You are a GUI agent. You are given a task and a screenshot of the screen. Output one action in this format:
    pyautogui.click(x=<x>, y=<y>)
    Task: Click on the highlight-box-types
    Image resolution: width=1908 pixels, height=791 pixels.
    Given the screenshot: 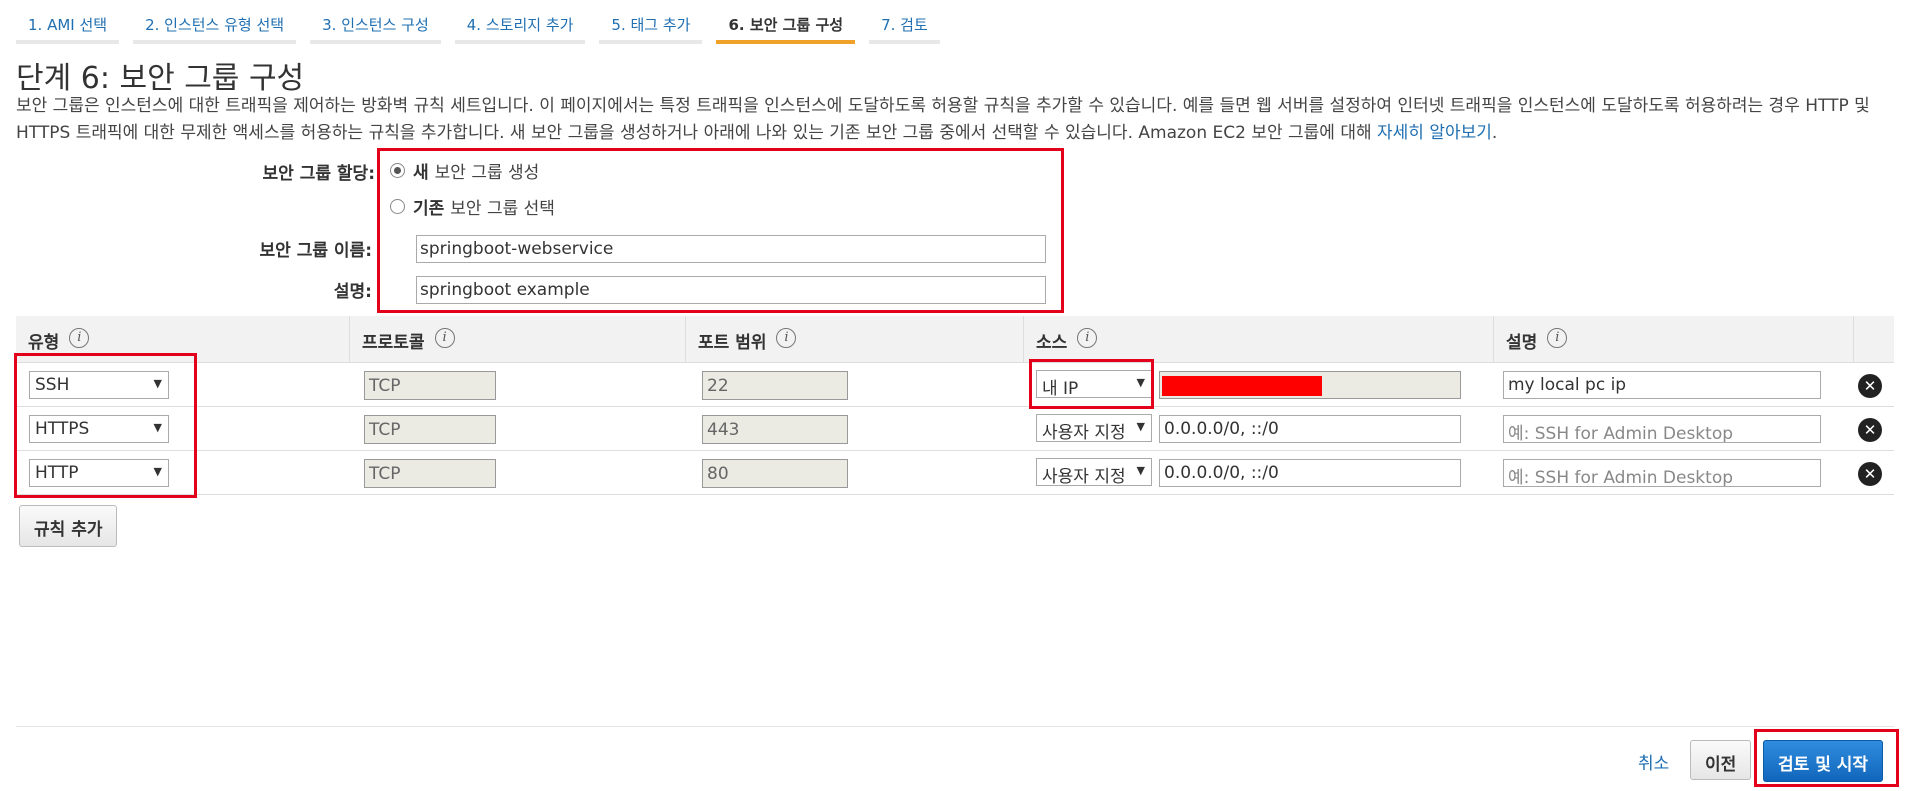 What is the action you would take?
    pyautogui.click(x=105, y=425)
    